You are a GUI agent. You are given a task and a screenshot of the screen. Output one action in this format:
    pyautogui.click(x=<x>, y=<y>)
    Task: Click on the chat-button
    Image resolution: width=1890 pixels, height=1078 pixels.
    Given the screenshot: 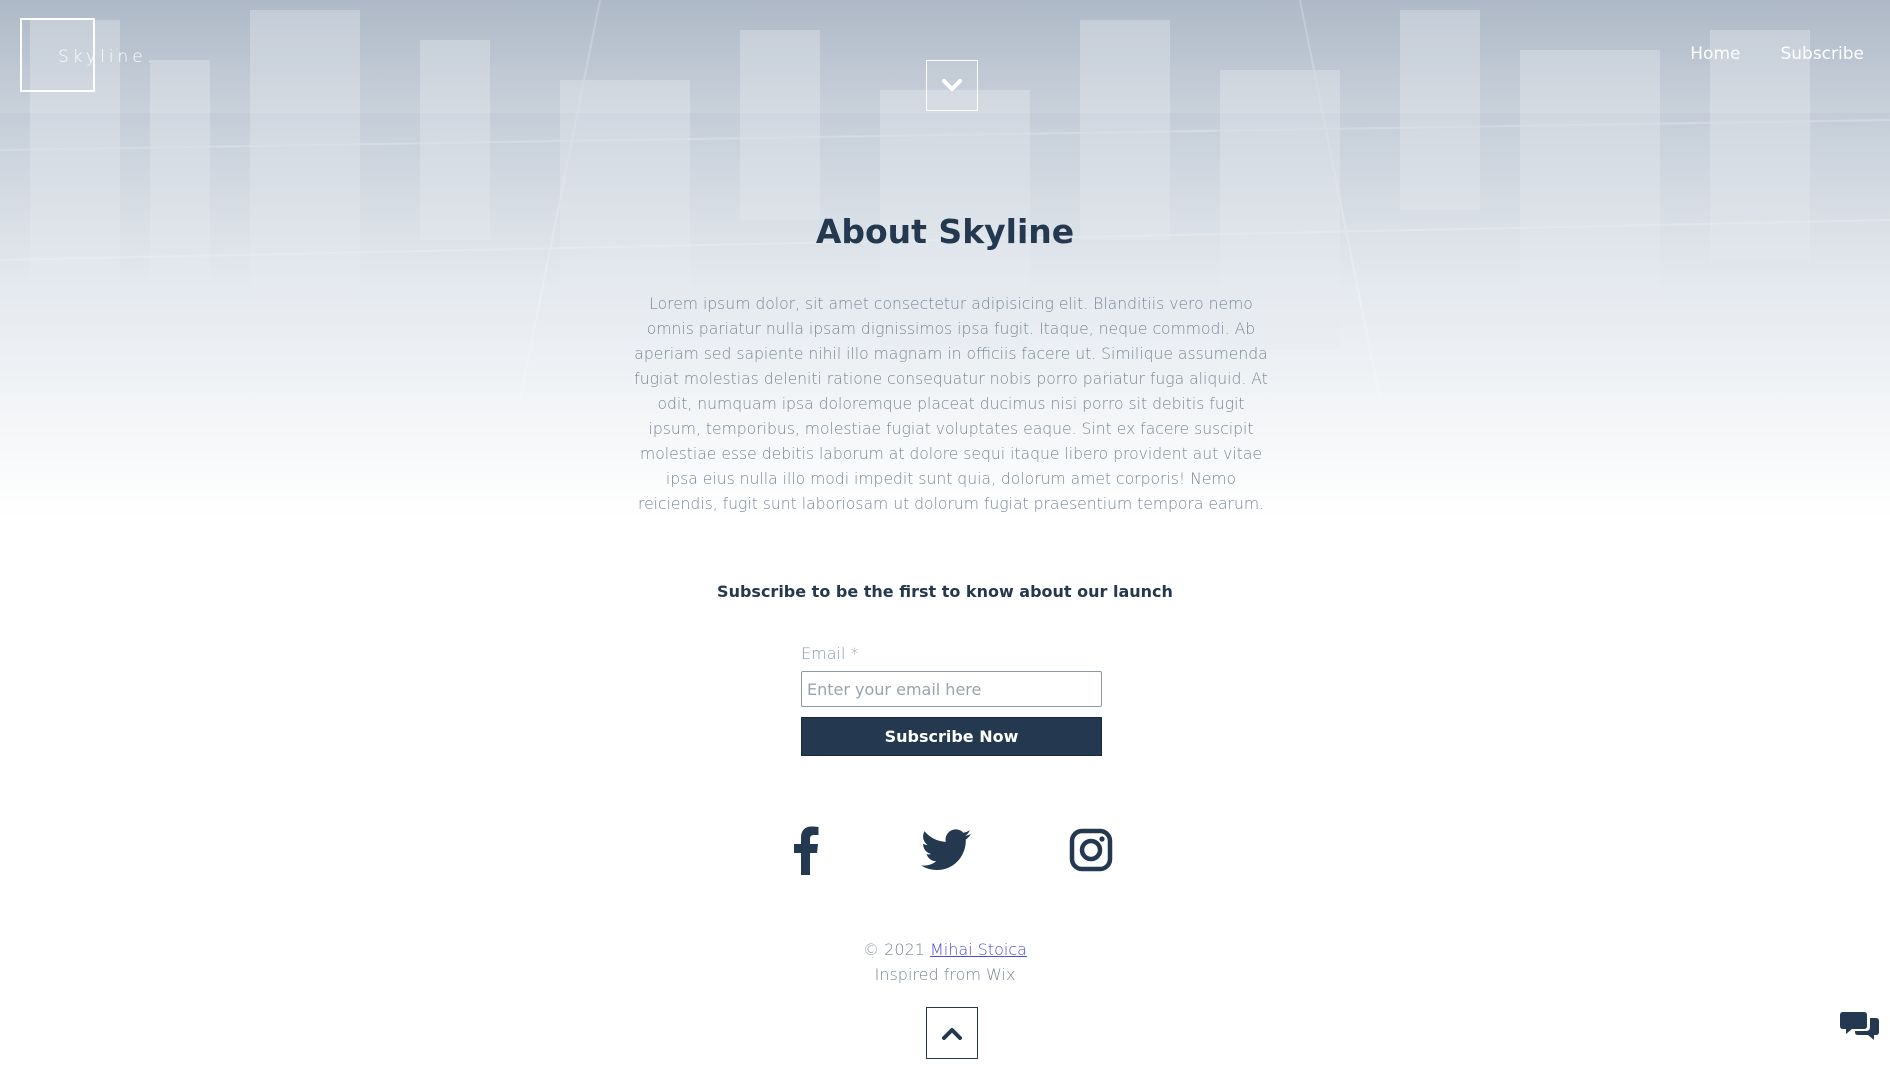 What is the action you would take?
    pyautogui.click(x=1860, y=1026)
    